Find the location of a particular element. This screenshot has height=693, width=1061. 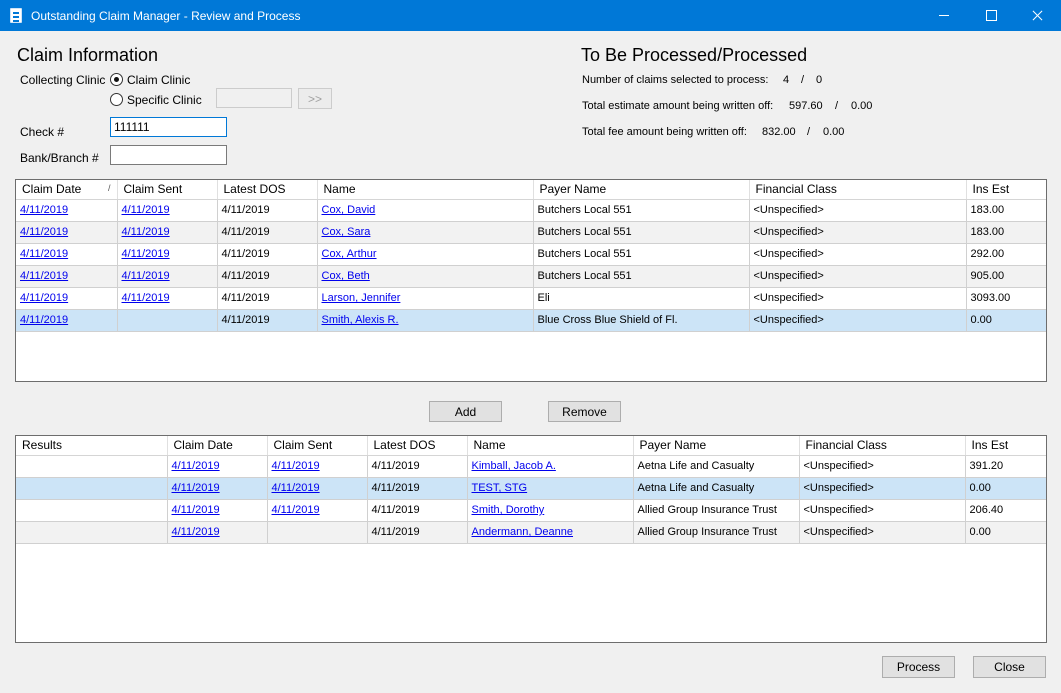

patient-name-link: Cox, Sara is located at coordinates (346, 232).